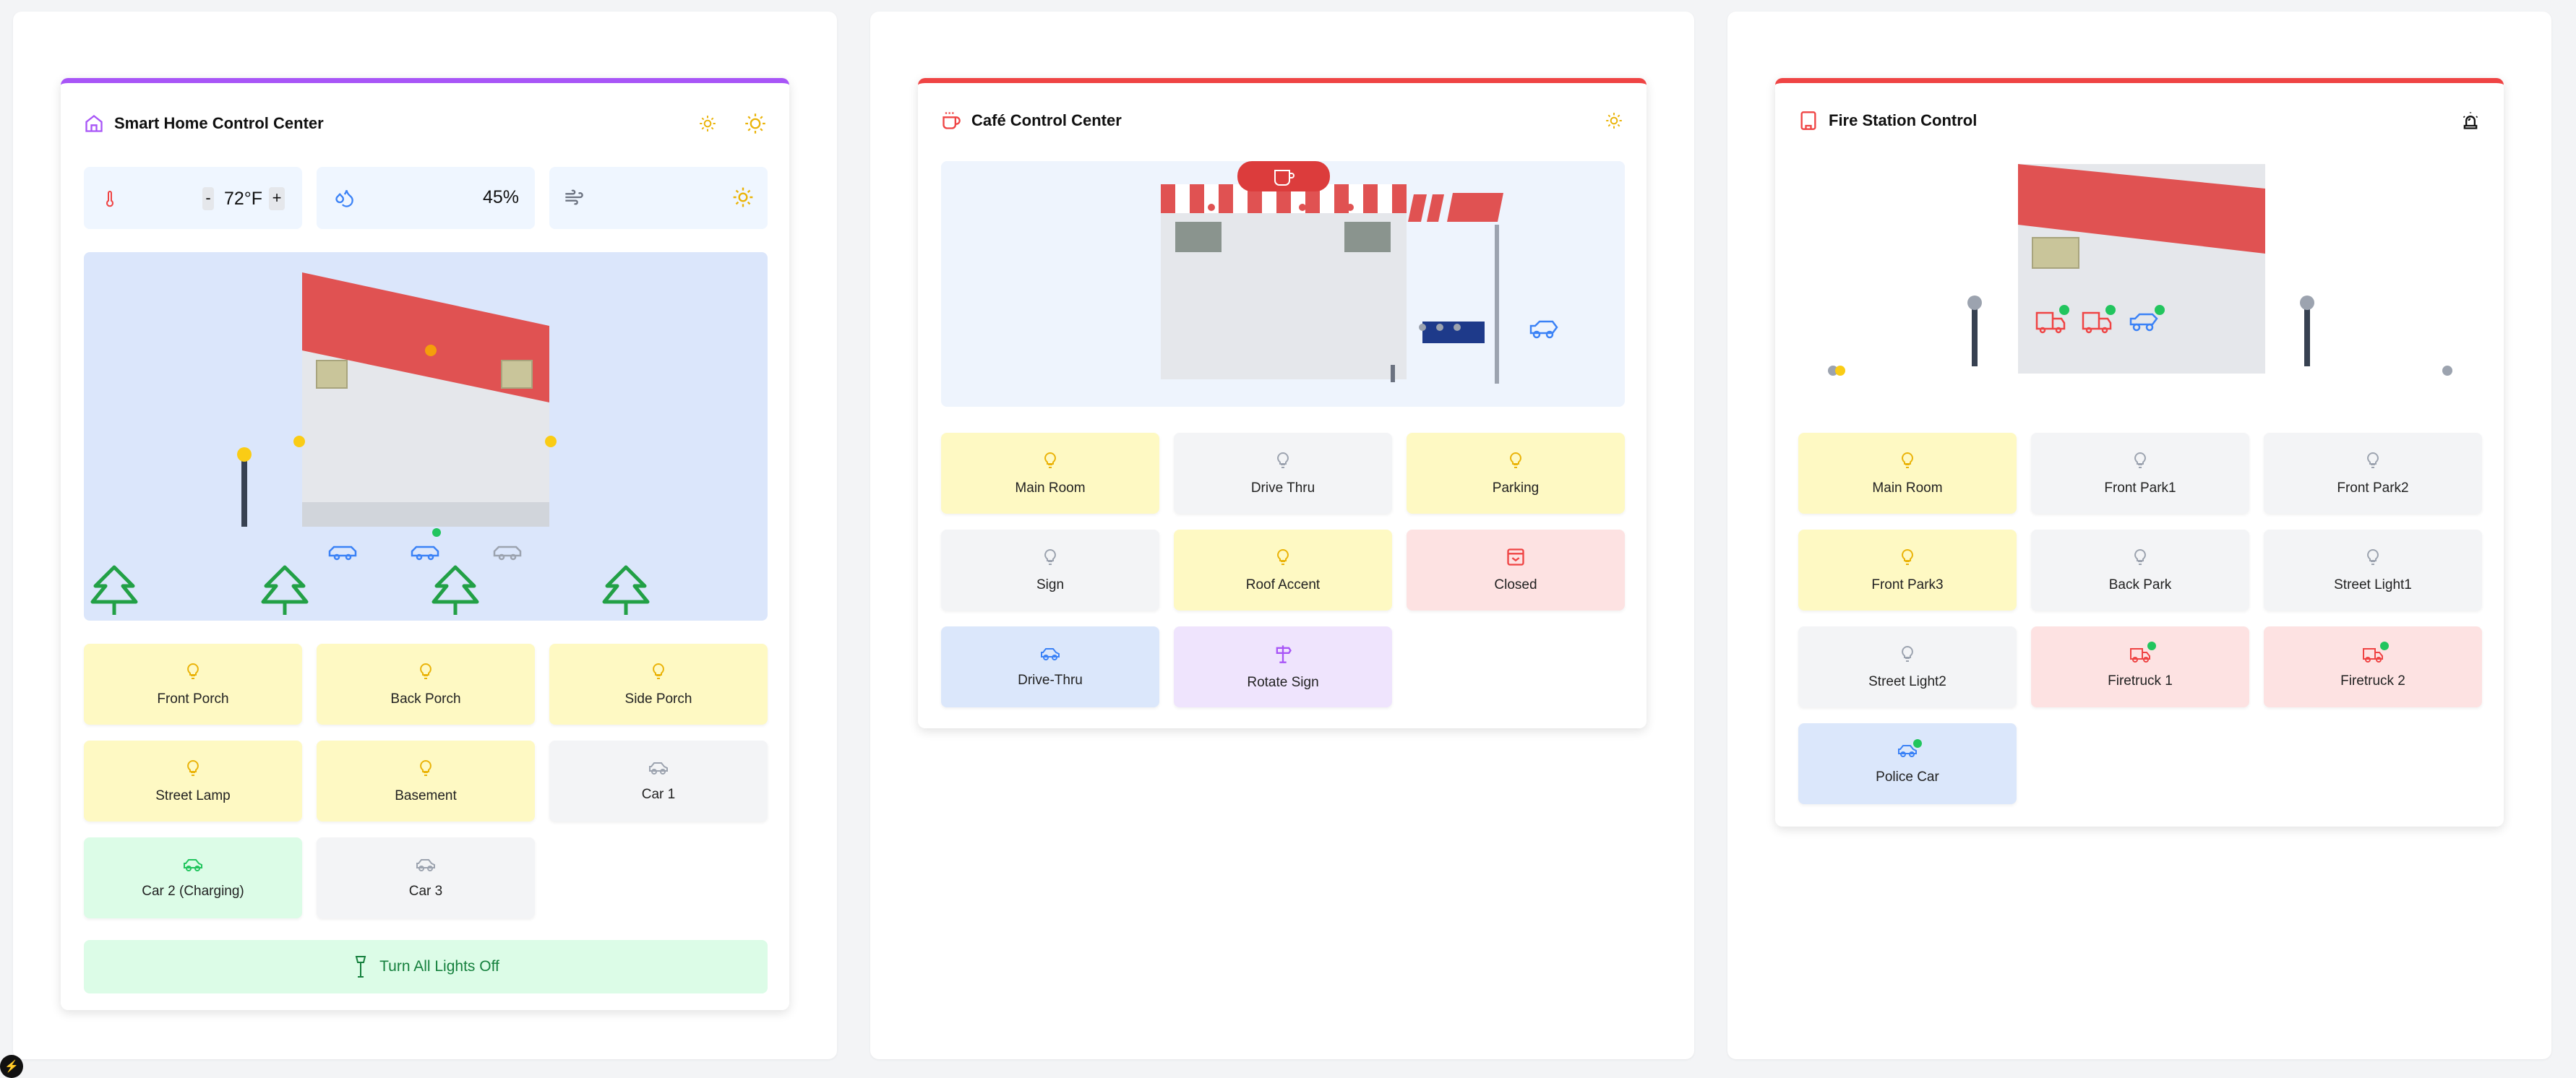 The width and height of the screenshot is (2576, 1078). I want to click on front-porch-light-tile: Front Porch, so click(193, 684).